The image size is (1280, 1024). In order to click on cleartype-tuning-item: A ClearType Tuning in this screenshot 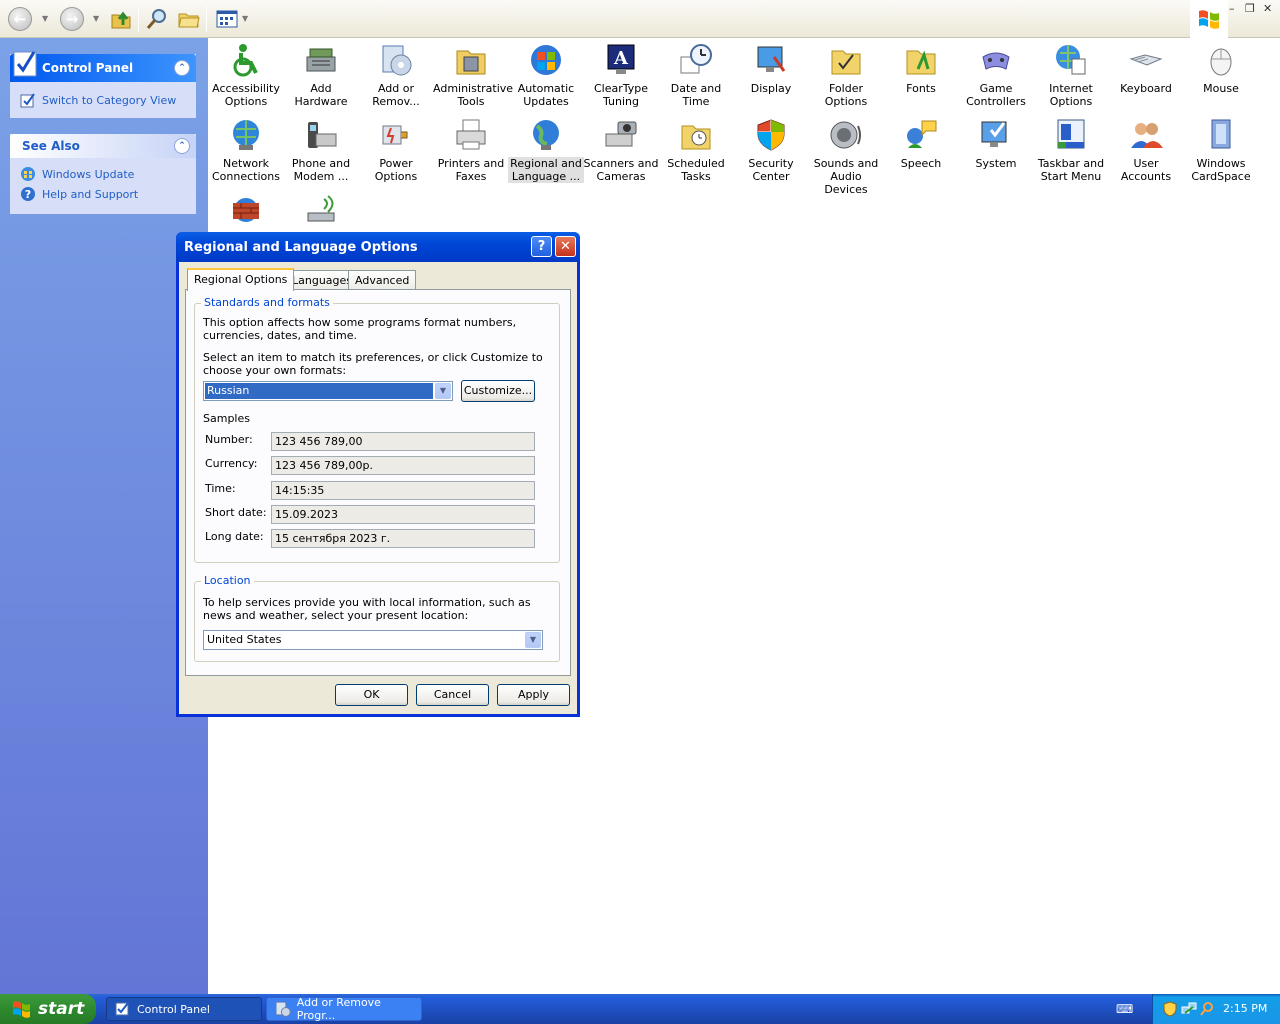, I will do `click(621, 75)`.